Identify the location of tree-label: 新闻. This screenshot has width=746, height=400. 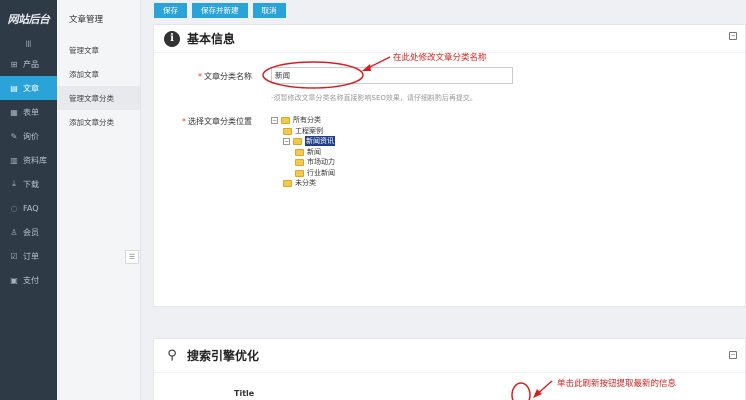
(314, 152).